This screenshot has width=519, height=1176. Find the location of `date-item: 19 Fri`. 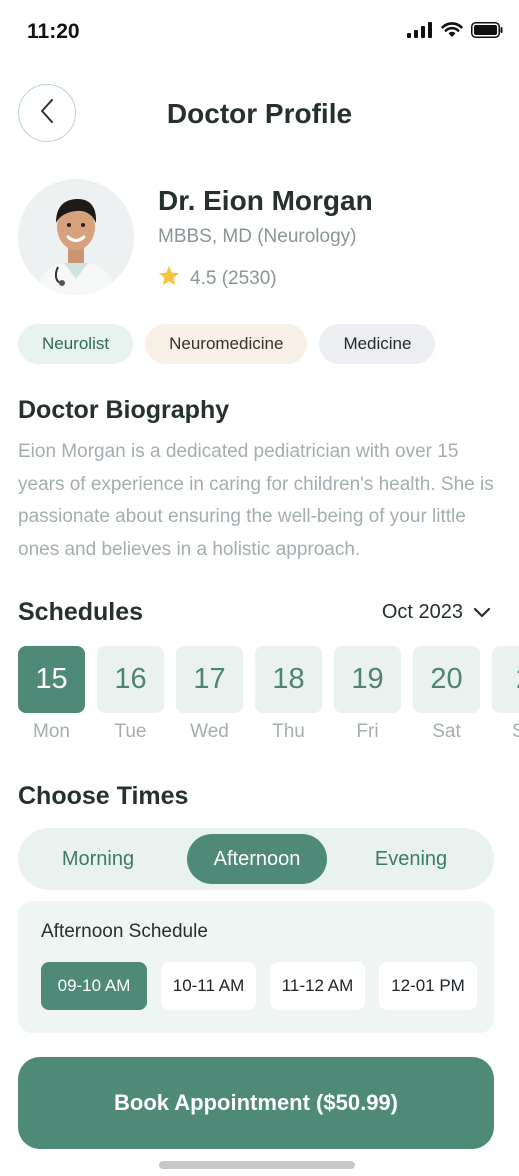

date-item: 19 Fri is located at coordinates (367, 694).